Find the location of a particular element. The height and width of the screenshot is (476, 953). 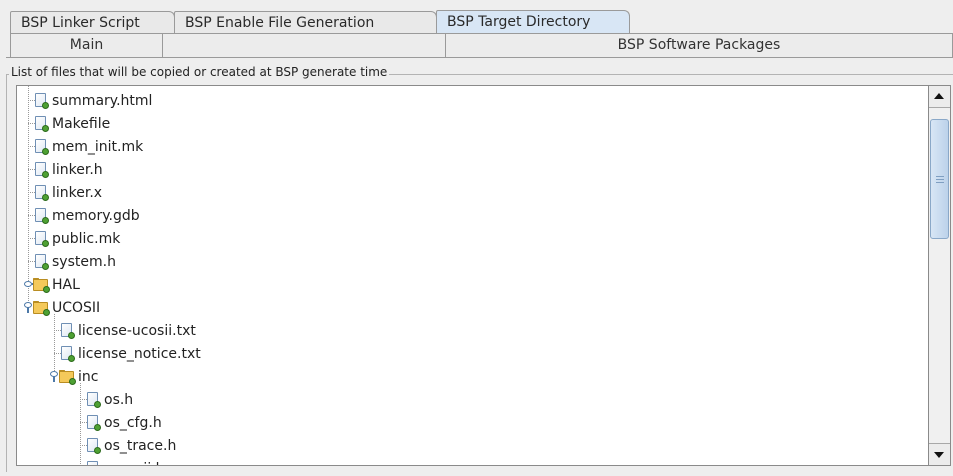

scroll-up-button is located at coordinates (939, 97).